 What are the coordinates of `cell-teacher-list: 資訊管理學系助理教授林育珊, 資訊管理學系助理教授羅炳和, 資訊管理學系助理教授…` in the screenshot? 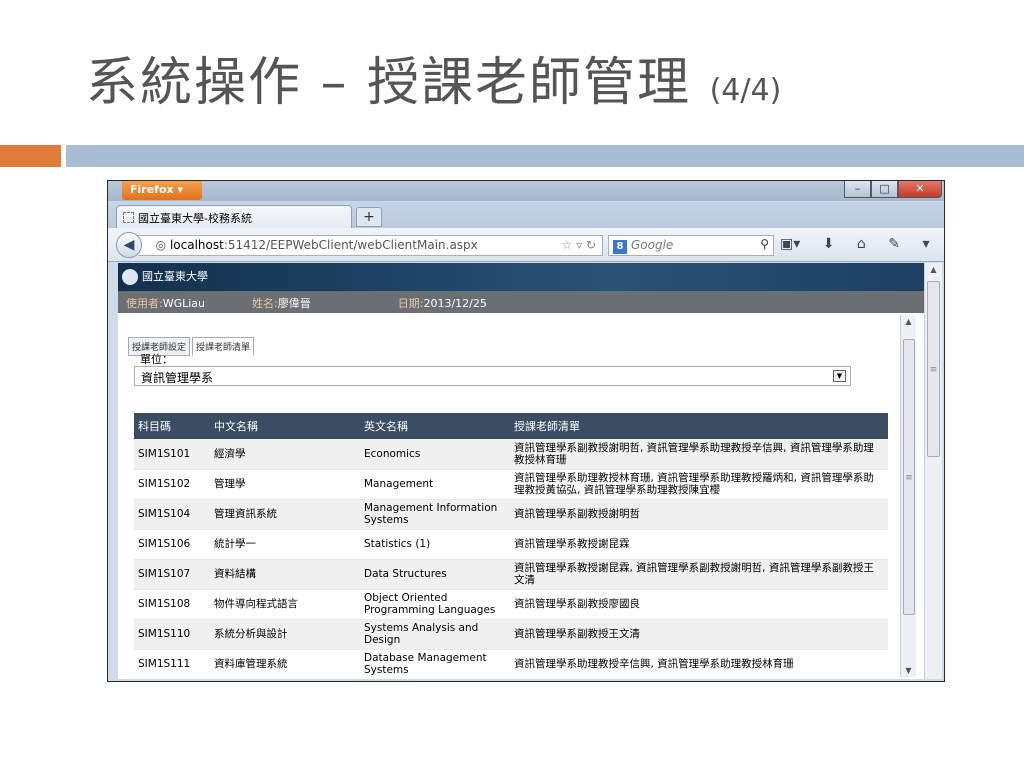 It's located at (699, 484).